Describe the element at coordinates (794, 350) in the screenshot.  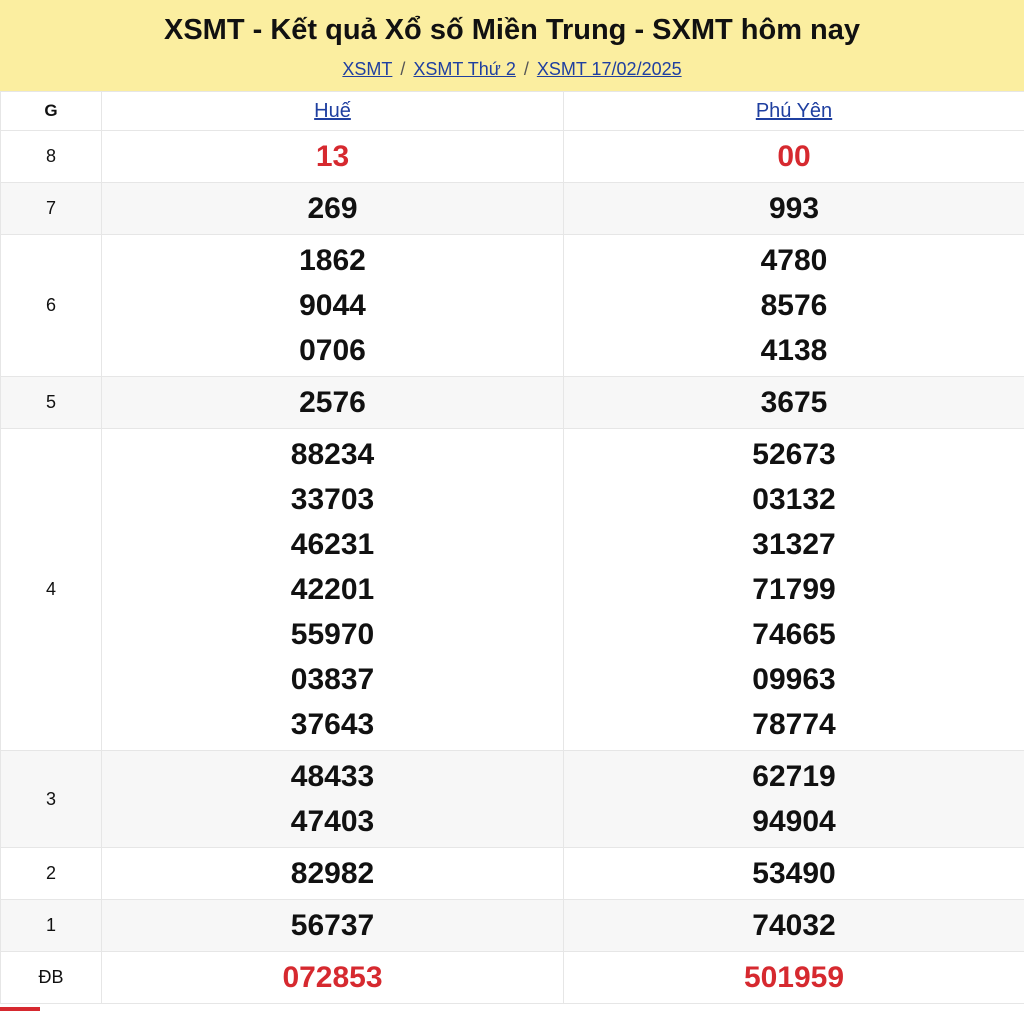
I see `result-number: 4138` at that location.